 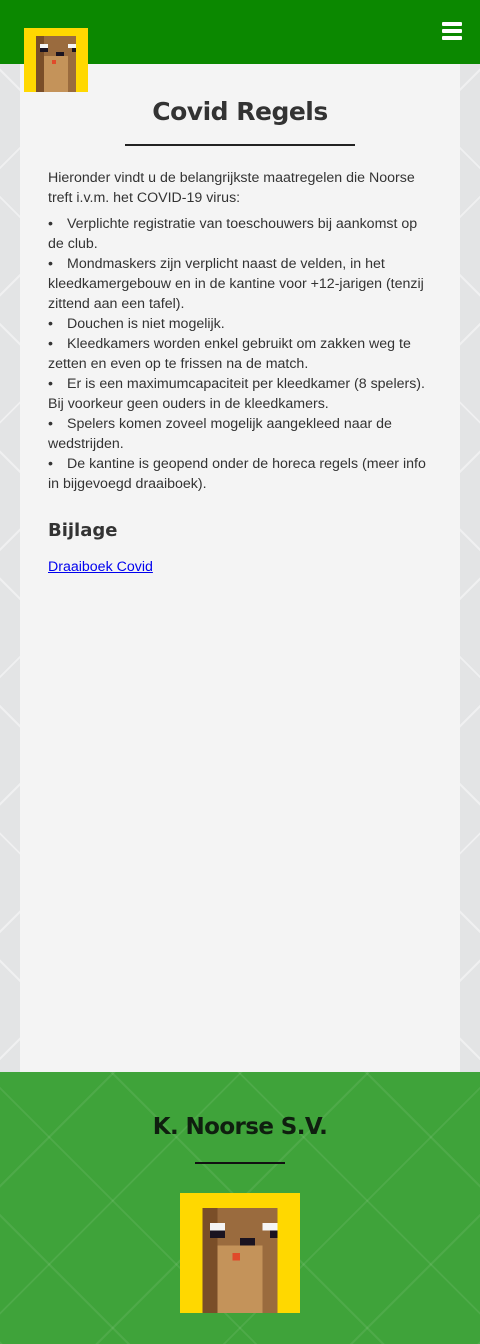 I want to click on rule-text: Douchen is niet mogelijk., so click(x=146, y=324).